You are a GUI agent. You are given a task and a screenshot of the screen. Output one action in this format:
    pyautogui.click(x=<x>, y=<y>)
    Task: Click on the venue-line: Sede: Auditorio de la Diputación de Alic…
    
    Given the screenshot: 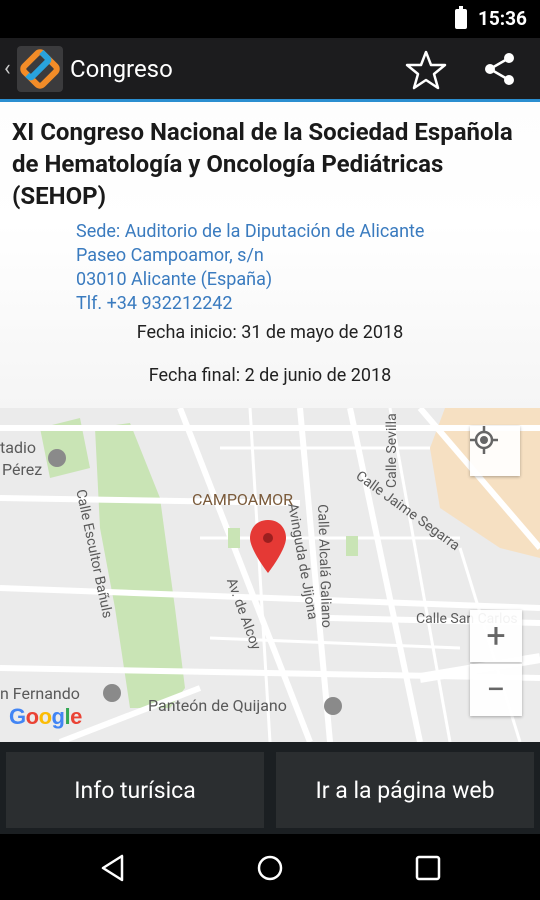 What is the action you would take?
    pyautogui.click(x=250, y=231)
    